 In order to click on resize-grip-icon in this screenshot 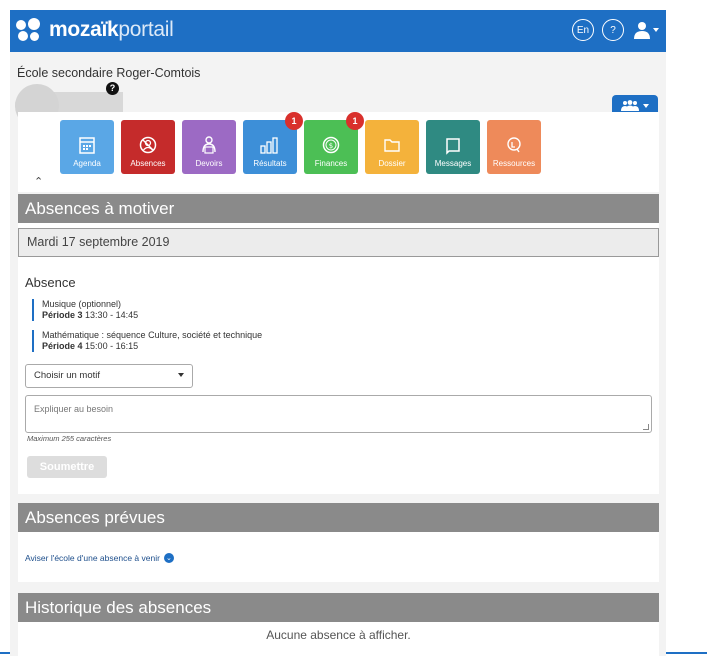, I will do `click(646, 427)`.